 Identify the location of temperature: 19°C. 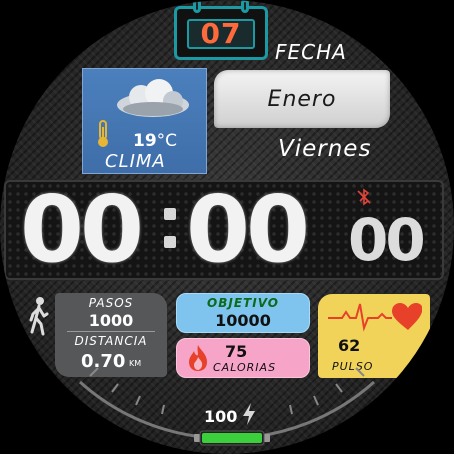
(155, 141).